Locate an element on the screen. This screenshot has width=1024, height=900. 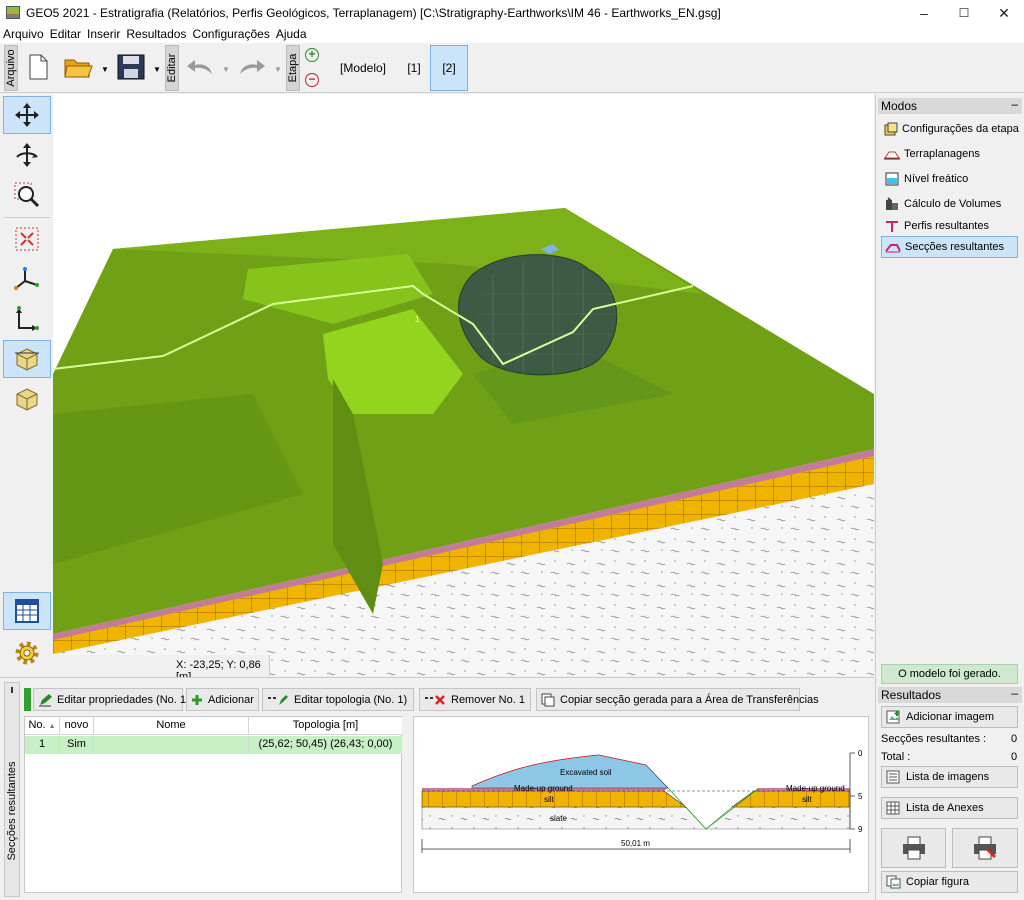
depth-tick-5: 5 is located at coordinates (860, 796).